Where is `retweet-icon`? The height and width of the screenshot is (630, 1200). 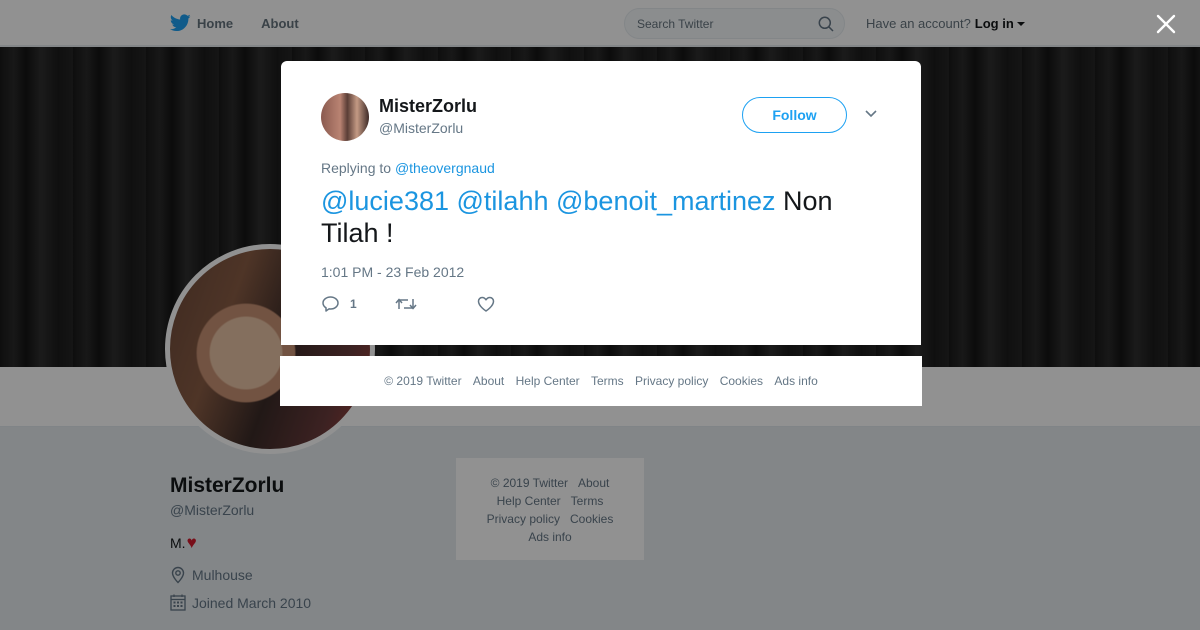 retweet-icon is located at coordinates (406, 304).